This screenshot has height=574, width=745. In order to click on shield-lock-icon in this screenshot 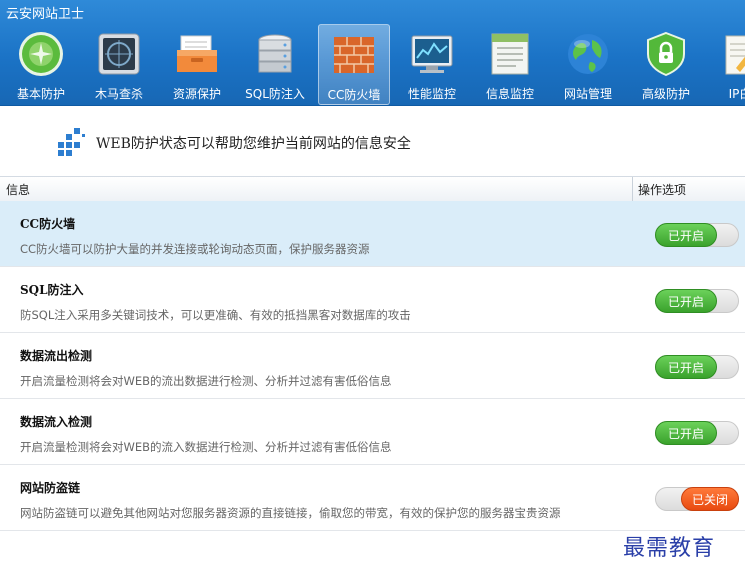, I will do `click(666, 54)`.